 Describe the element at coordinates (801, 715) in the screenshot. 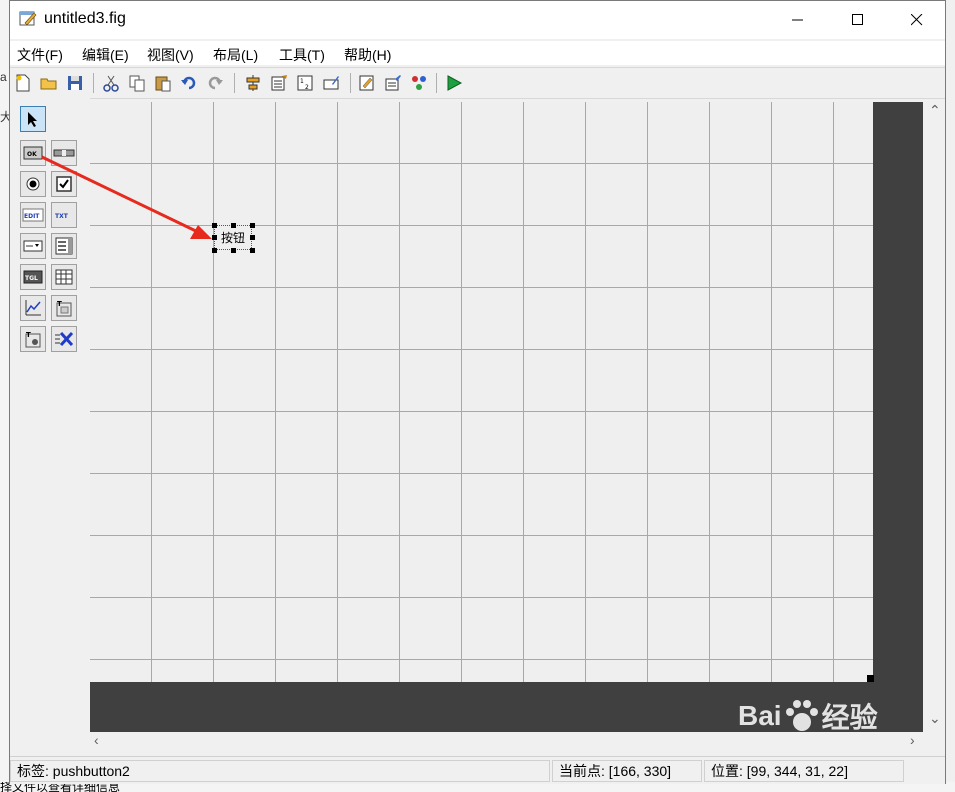

I see `paw-icon` at that location.